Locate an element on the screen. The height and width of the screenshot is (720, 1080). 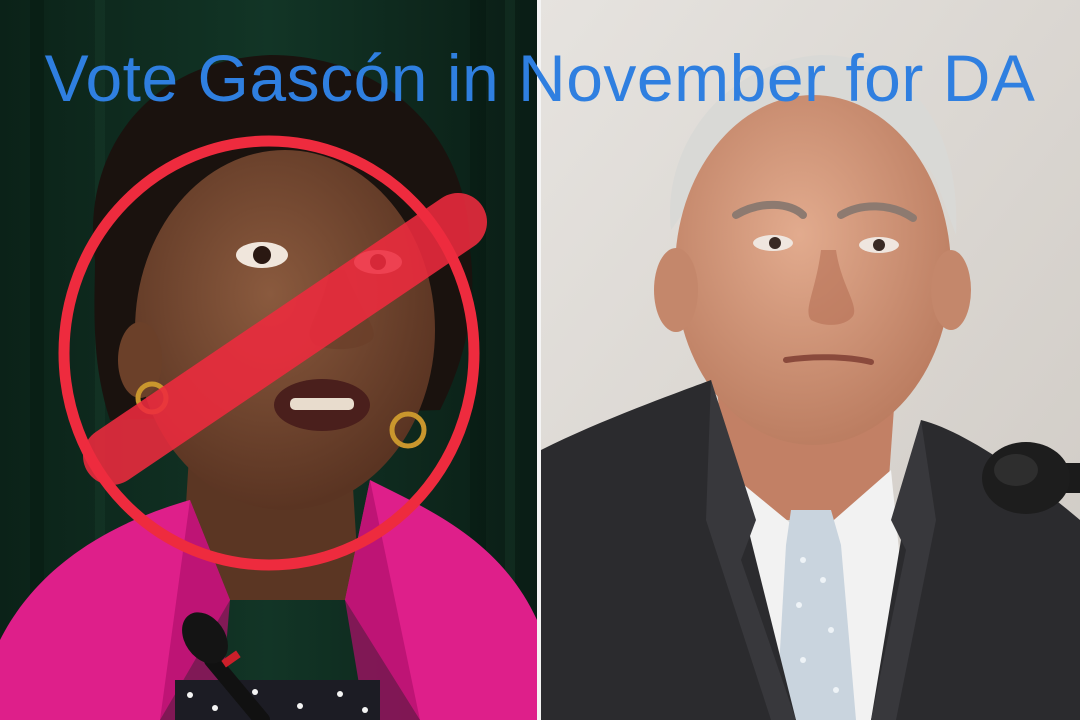
face is located at coordinates (813, 270).